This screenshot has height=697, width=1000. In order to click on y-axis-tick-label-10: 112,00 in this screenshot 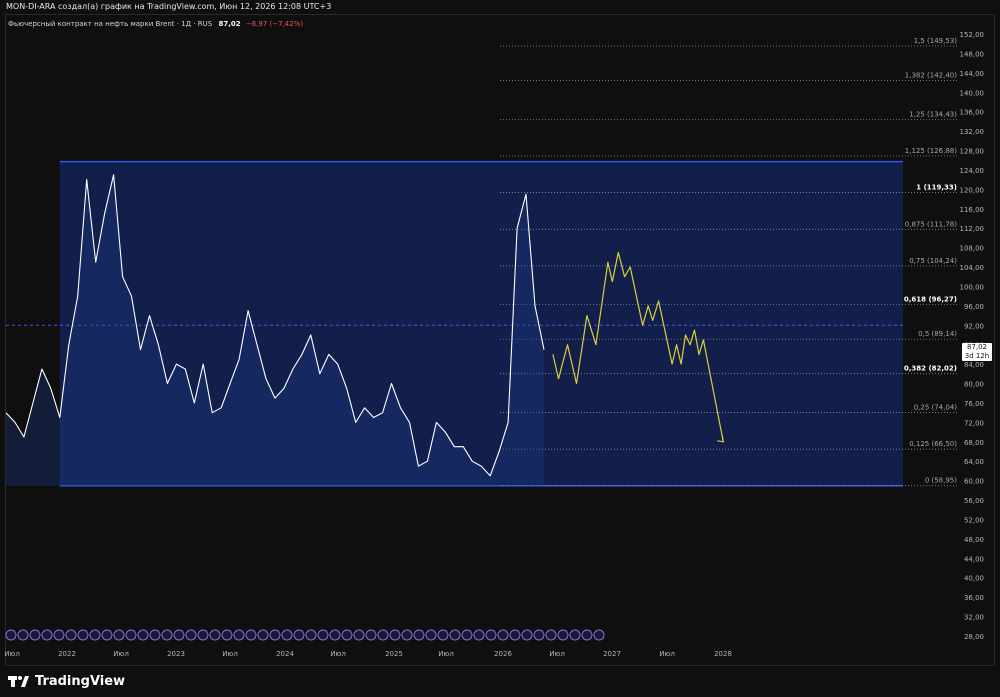, I will do `click(972, 229)`.